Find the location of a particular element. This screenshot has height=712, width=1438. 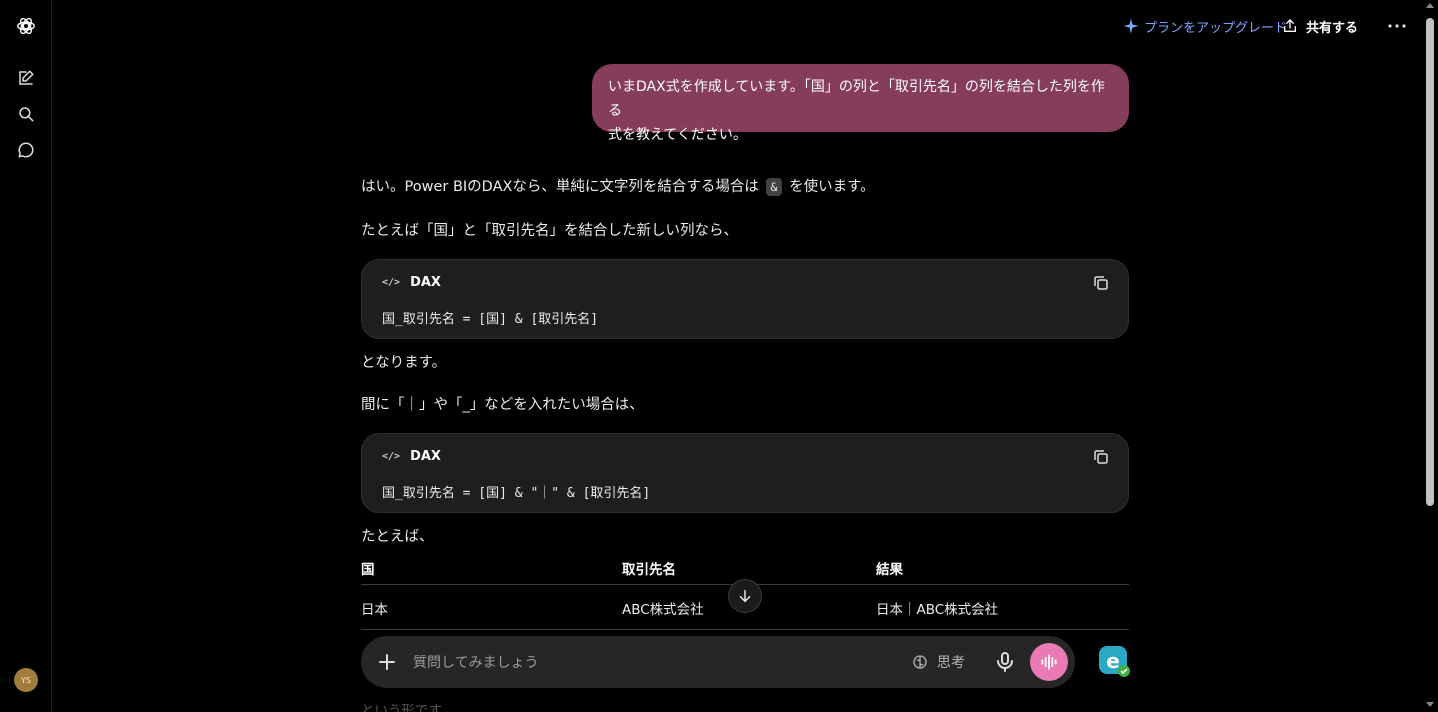

openai-logo-icon is located at coordinates (26, 26).